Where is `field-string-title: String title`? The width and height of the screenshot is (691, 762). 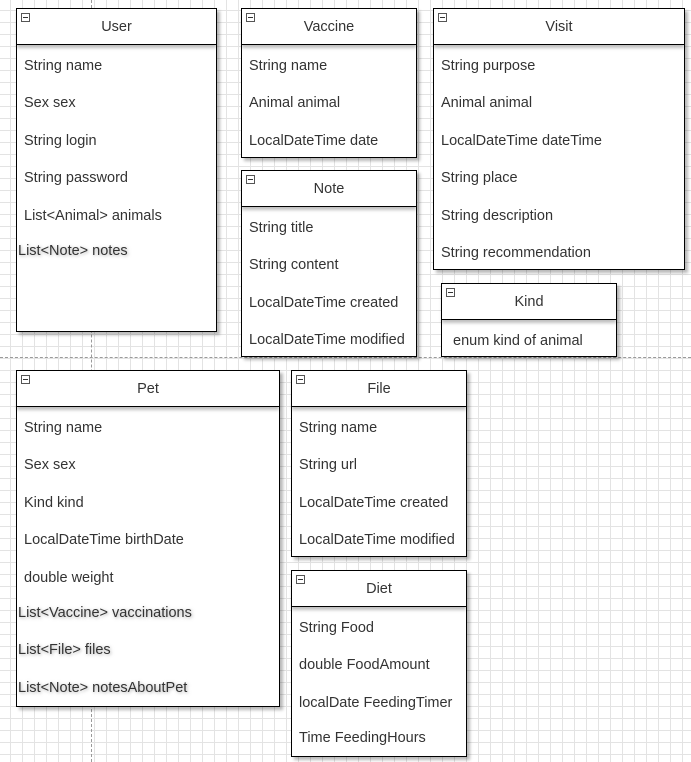
field-string-title: String title is located at coordinates (281, 228).